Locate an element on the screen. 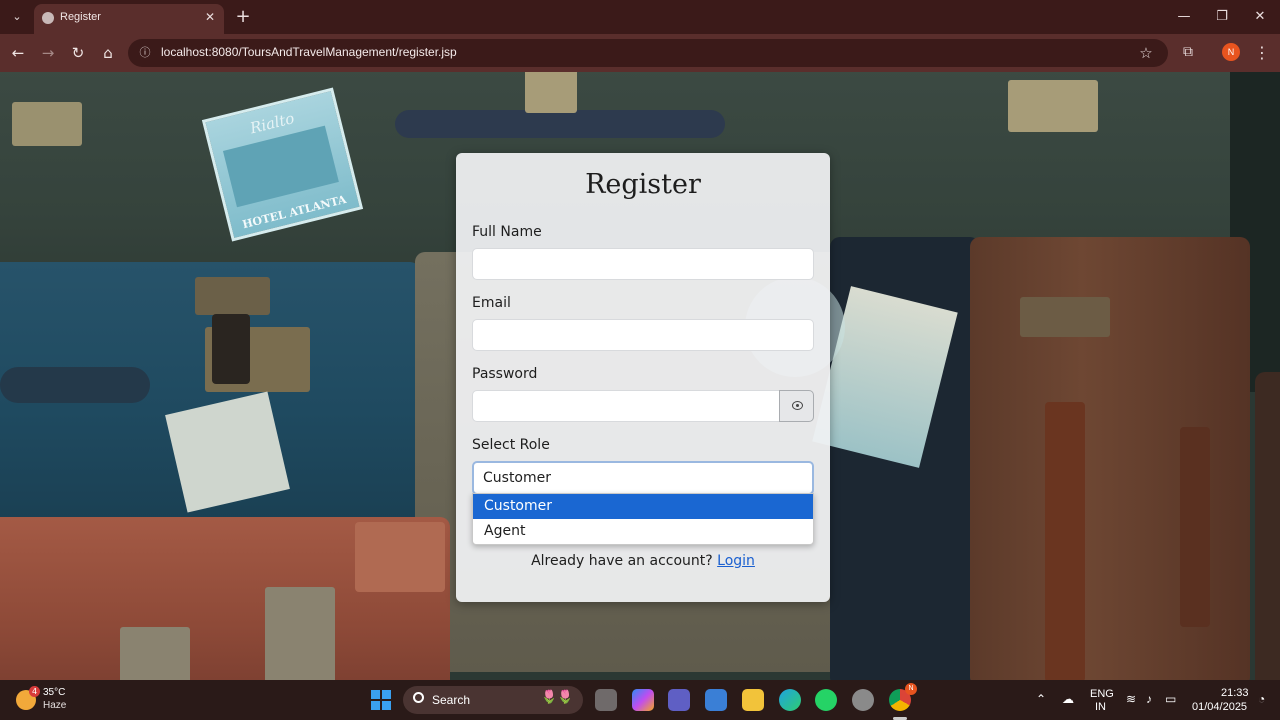  window-close-icon: ✕ is located at coordinates (1260, 17).